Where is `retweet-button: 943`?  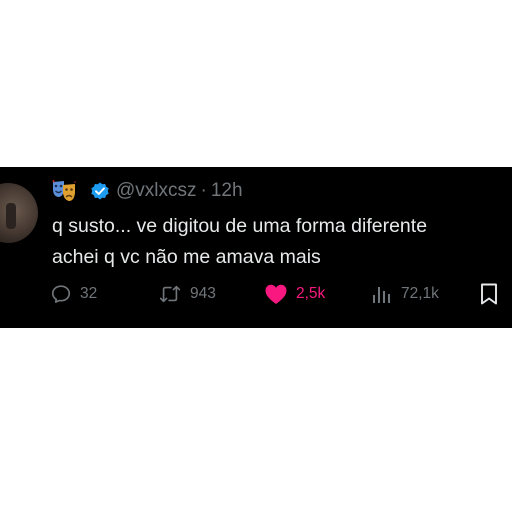 retweet-button: 943 is located at coordinates (187, 294).